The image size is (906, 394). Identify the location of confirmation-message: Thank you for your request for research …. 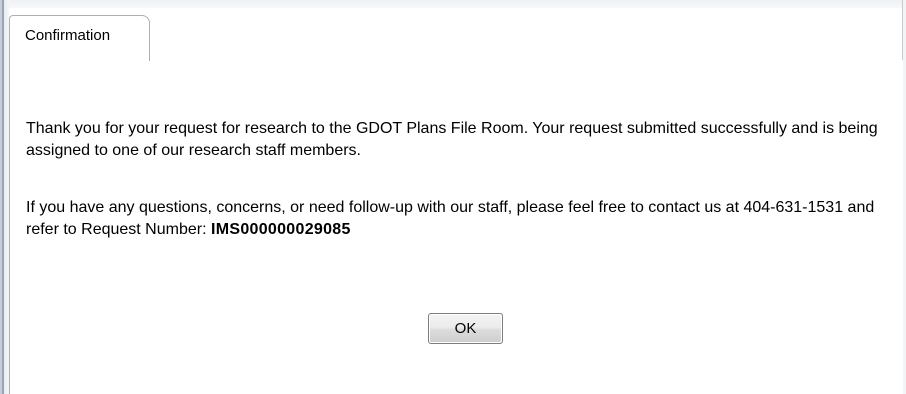
(452, 139).